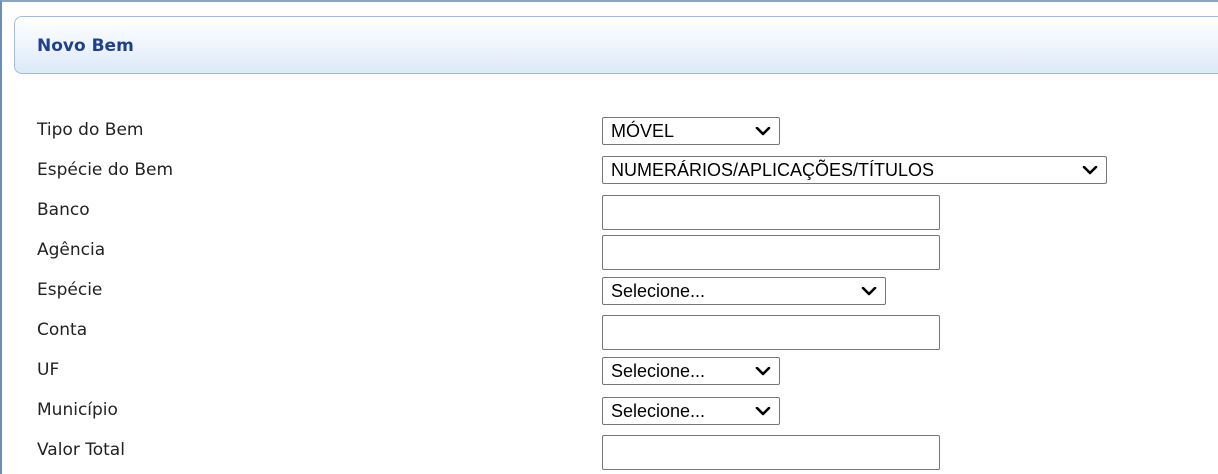 This screenshot has height=474, width=1218. What do you see at coordinates (63, 210) in the screenshot?
I see `field-label-banco: Banco` at bounding box center [63, 210].